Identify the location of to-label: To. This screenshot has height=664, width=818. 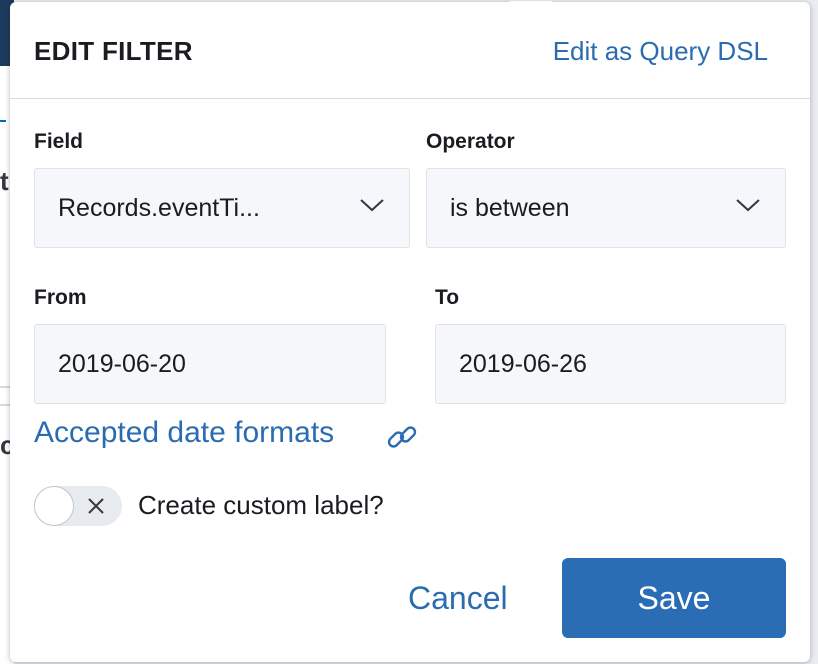
(447, 297).